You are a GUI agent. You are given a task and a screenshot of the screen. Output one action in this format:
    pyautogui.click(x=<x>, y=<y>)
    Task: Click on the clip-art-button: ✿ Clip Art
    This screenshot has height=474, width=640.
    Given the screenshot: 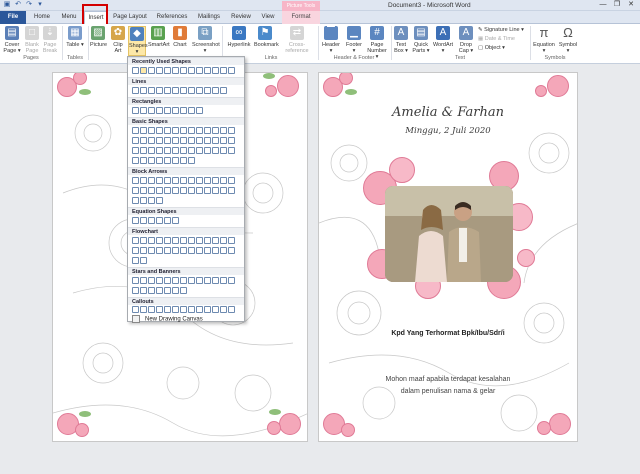 What is the action you would take?
    pyautogui.click(x=118, y=40)
    